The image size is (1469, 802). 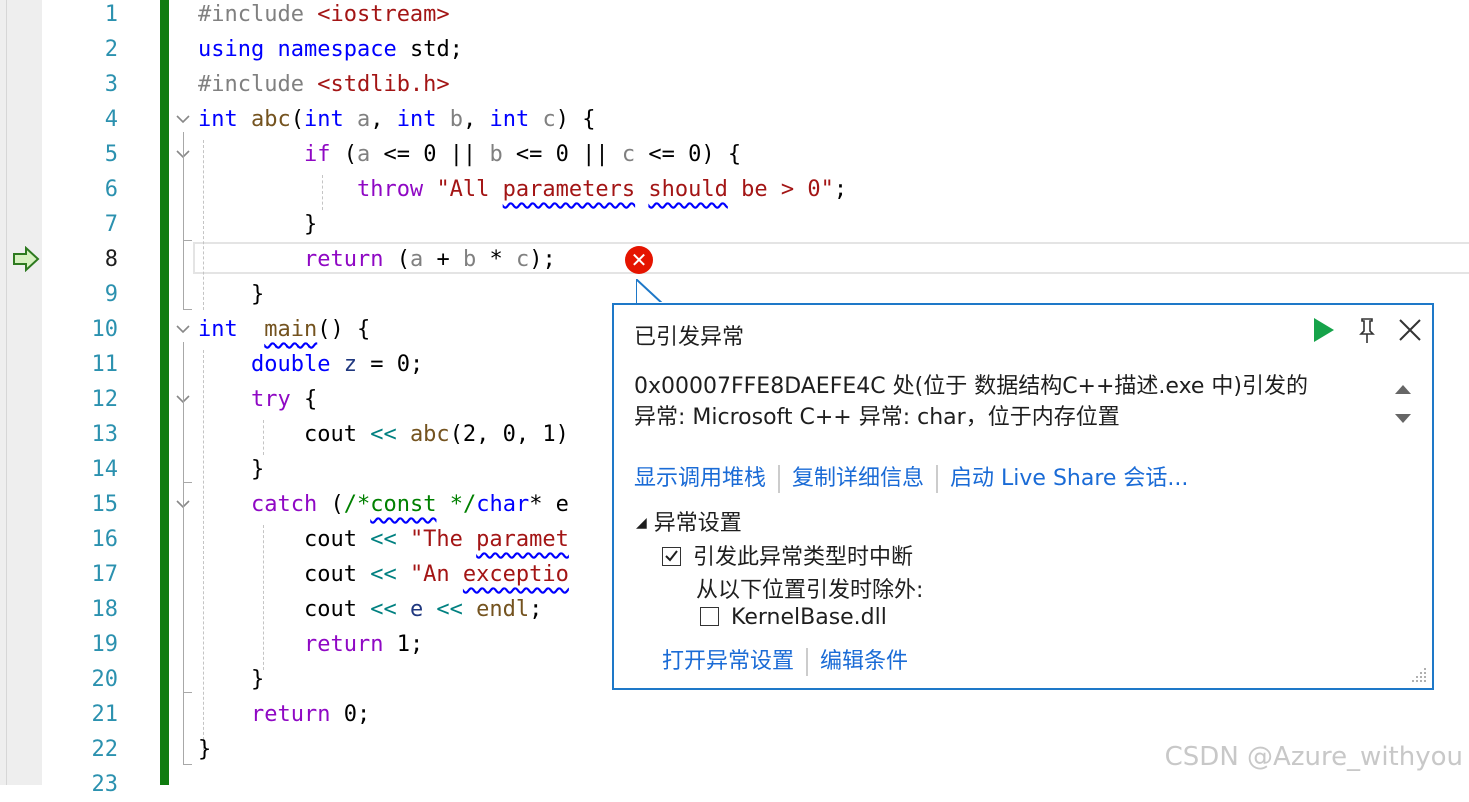 What do you see at coordinates (1419, 675) in the screenshot?
I see `resize-grip-icon` at bounding box center [1419, 675].